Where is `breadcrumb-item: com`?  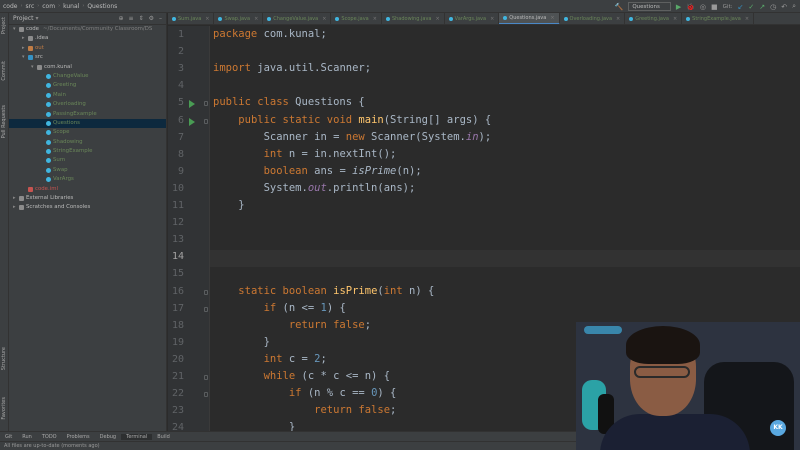
breadcrumb-item: com is located at coordinates (48, 6).